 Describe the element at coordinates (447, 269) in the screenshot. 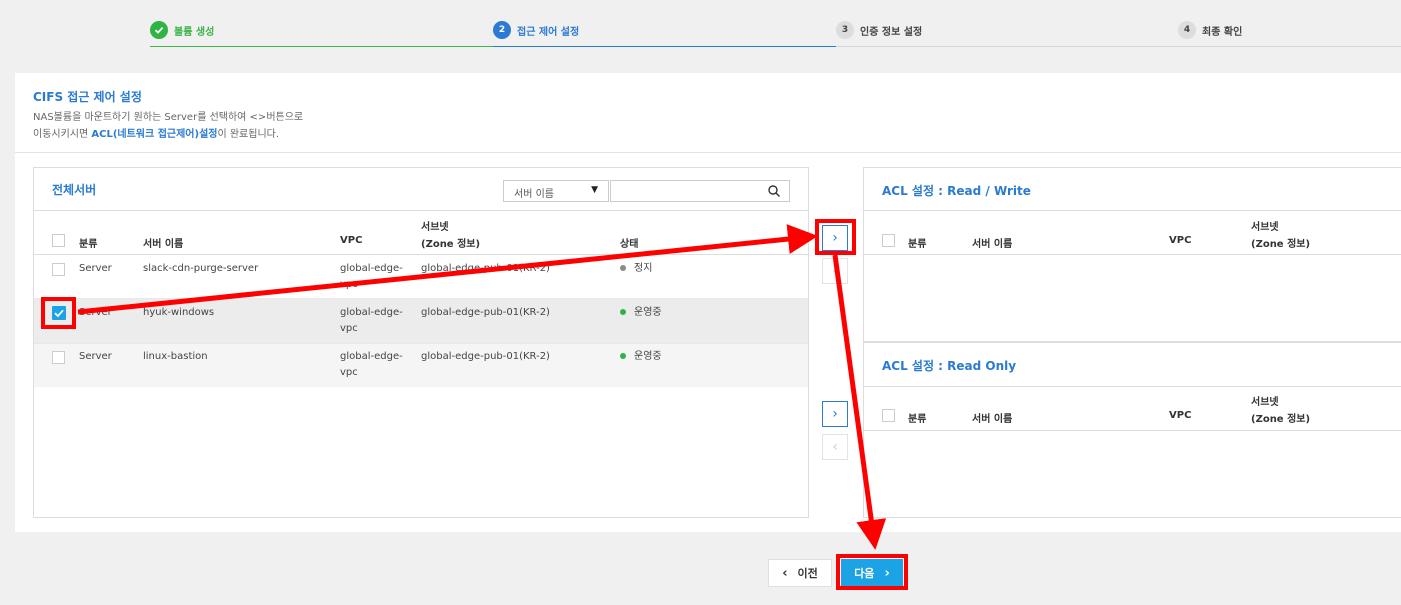

I see `annotation-arrow-to-move` at that location.